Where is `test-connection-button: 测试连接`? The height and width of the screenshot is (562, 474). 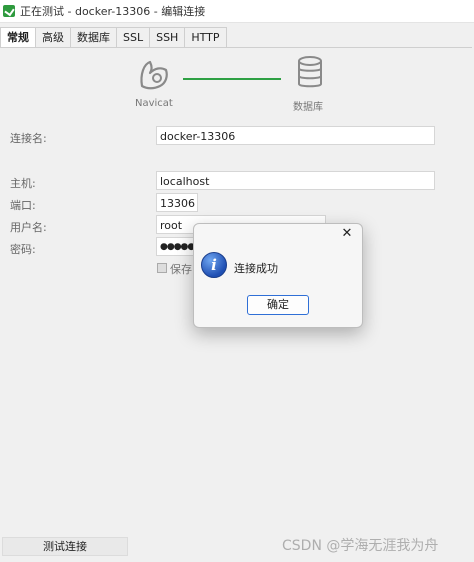 test-connection-button: 测试连接 is located at coordinates (65, 546).